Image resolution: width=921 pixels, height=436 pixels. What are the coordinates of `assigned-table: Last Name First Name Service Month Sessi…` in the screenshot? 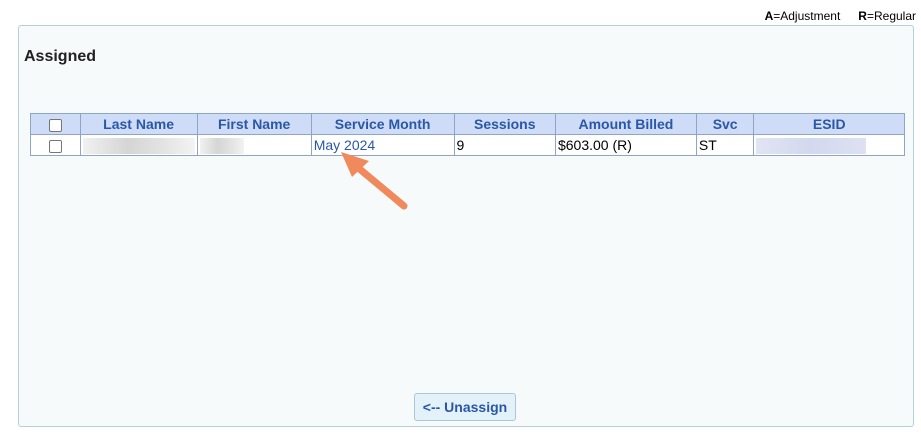 It's located at (467, 134).